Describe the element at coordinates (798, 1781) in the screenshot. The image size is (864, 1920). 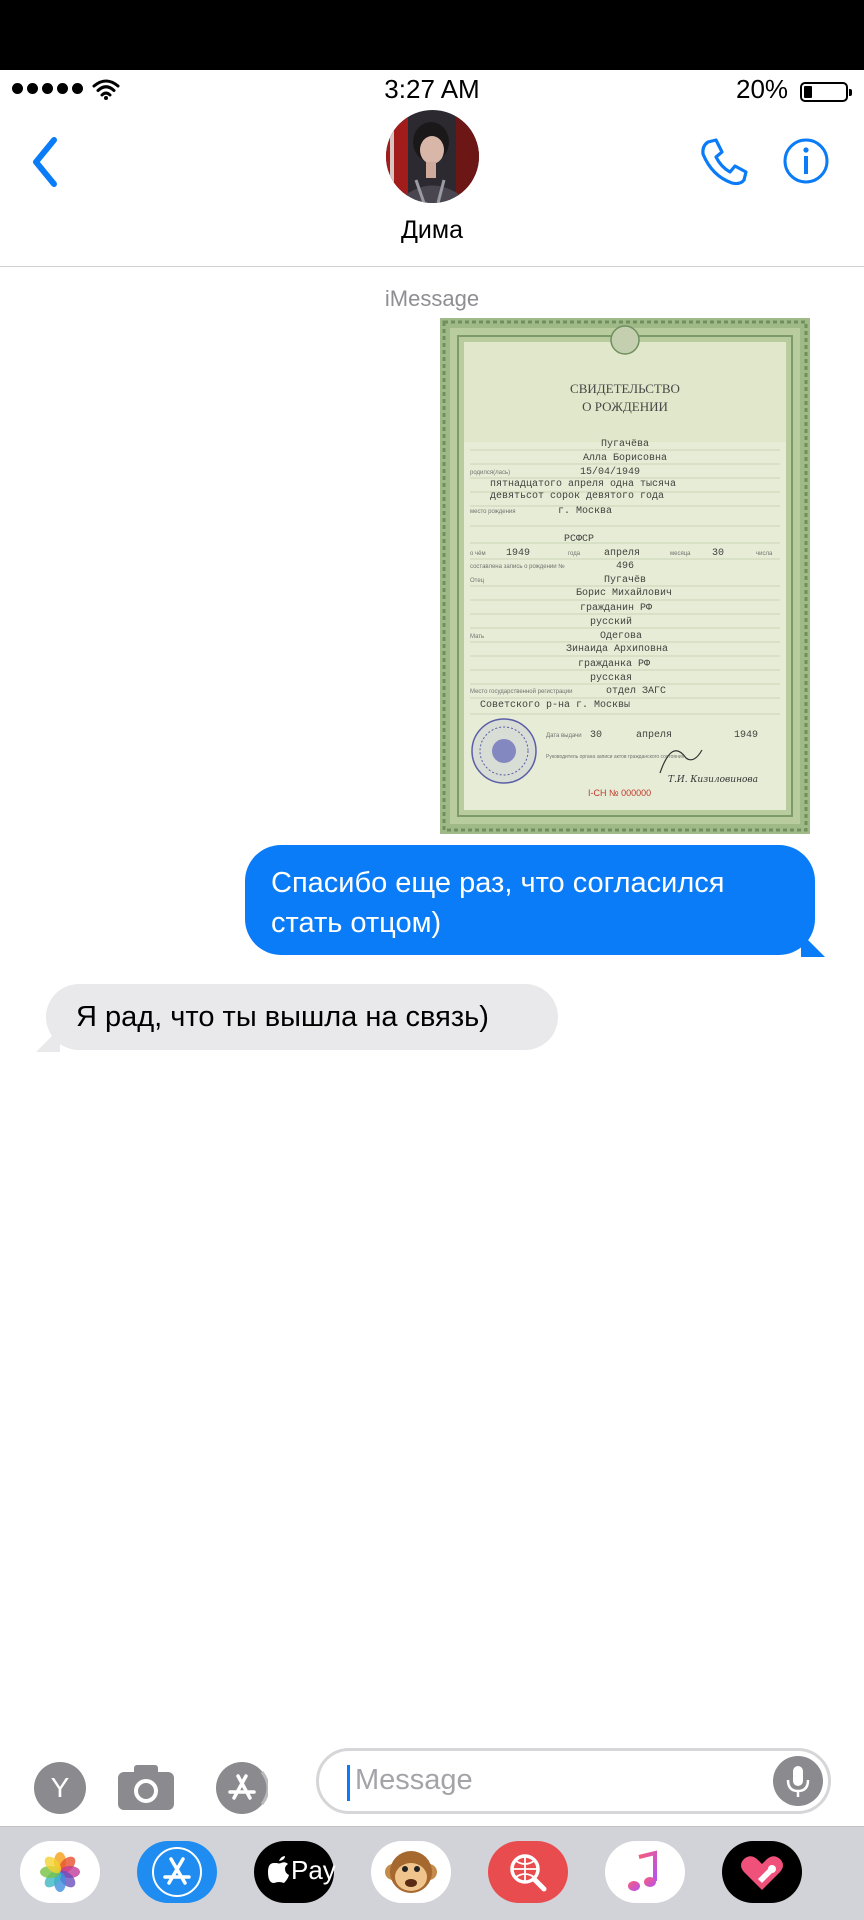
I see `microphone-icon` at that location.